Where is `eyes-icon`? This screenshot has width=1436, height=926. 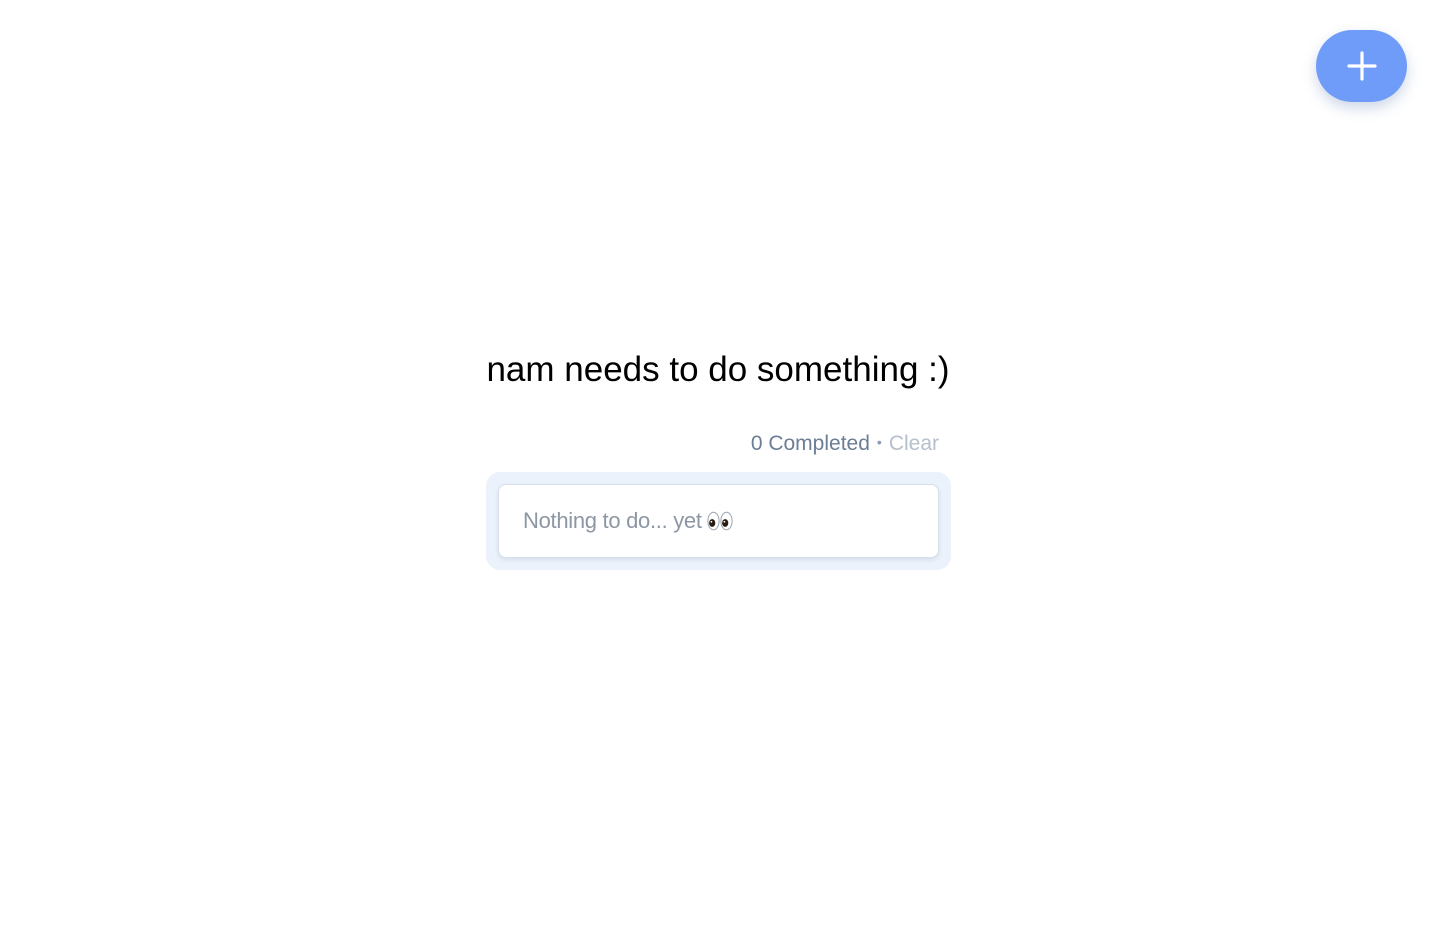
eyes-icon is located at coordinates (720, 521).